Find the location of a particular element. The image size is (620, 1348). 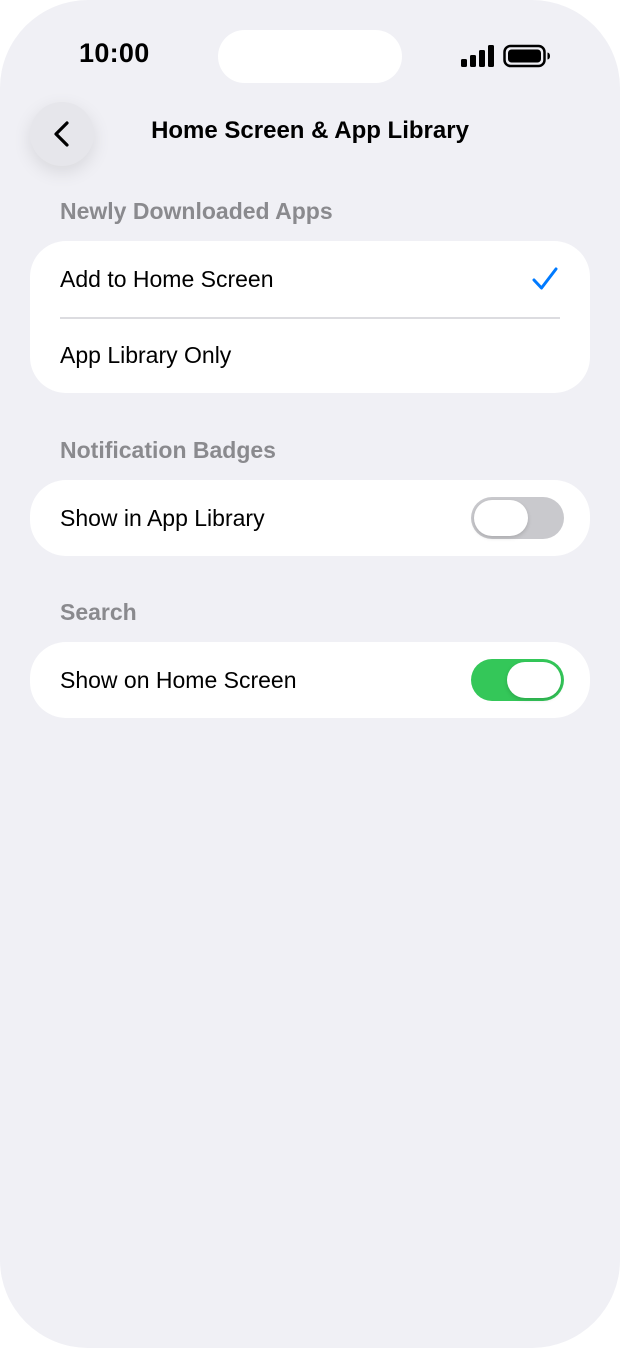

option-app-library-only: App Library Only is located at coordinates (310, 355).